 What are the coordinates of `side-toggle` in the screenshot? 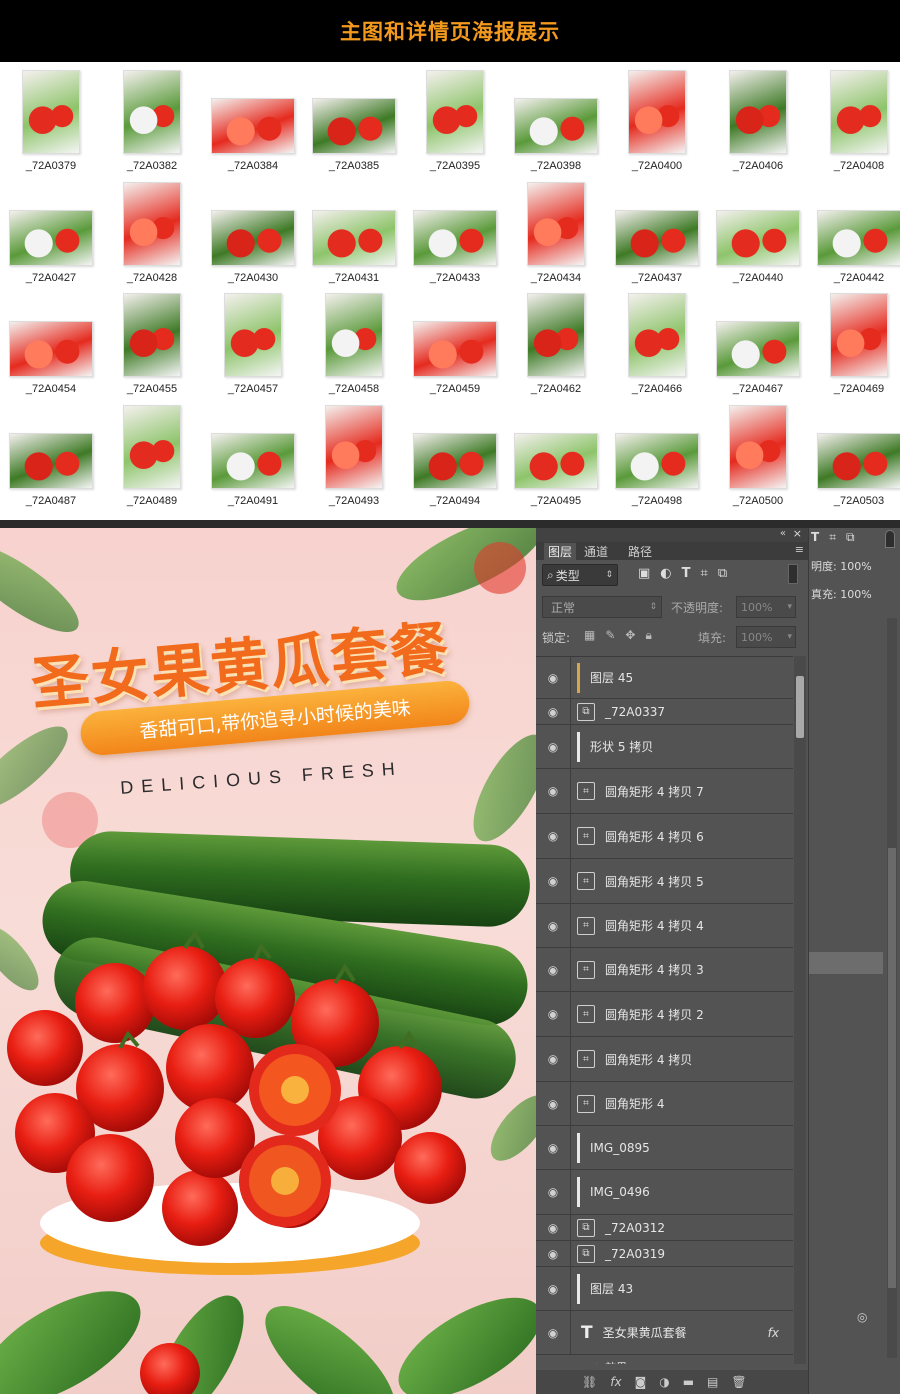 It's located at (890, 539).